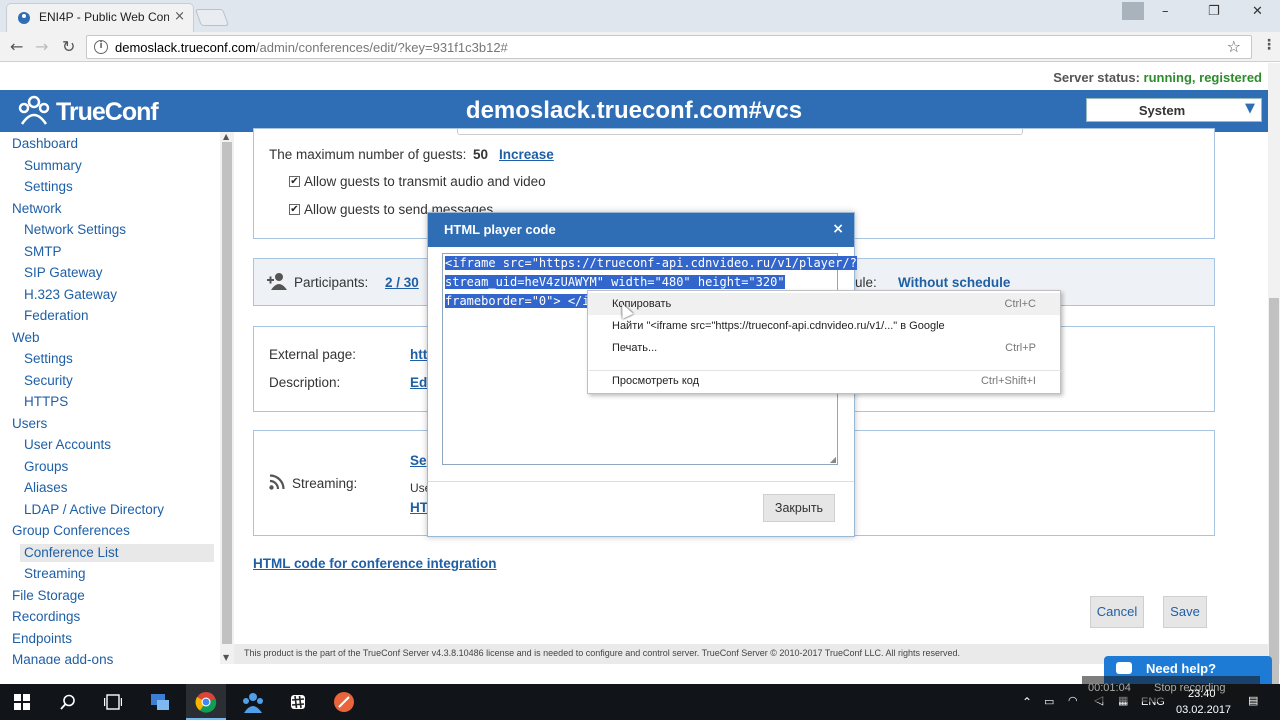 The image size is (1280, 720). What do you see at coordinates (46, 466) in the screenshot?
I see `sidebar-item-groups: Groups` at bounding box center [46, 466].